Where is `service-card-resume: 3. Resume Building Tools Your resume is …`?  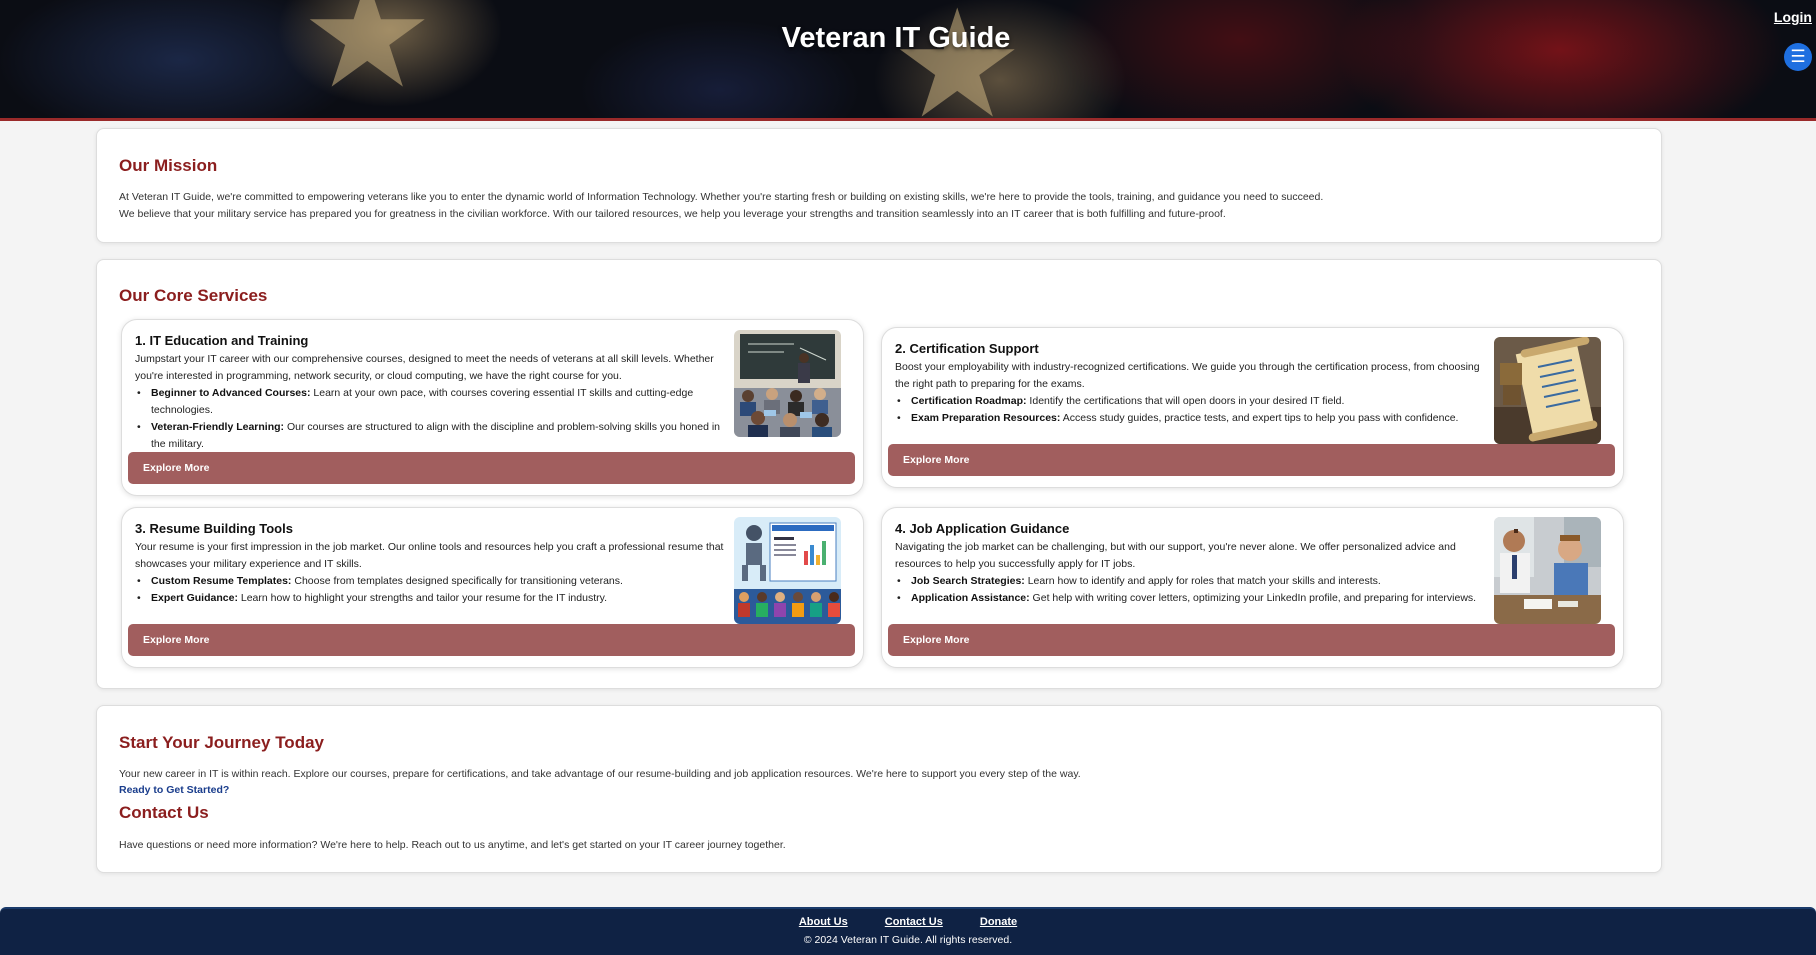
service-card-resume: 3. Resume Building Tools Your resume is … is located at coordinates (492, 587).